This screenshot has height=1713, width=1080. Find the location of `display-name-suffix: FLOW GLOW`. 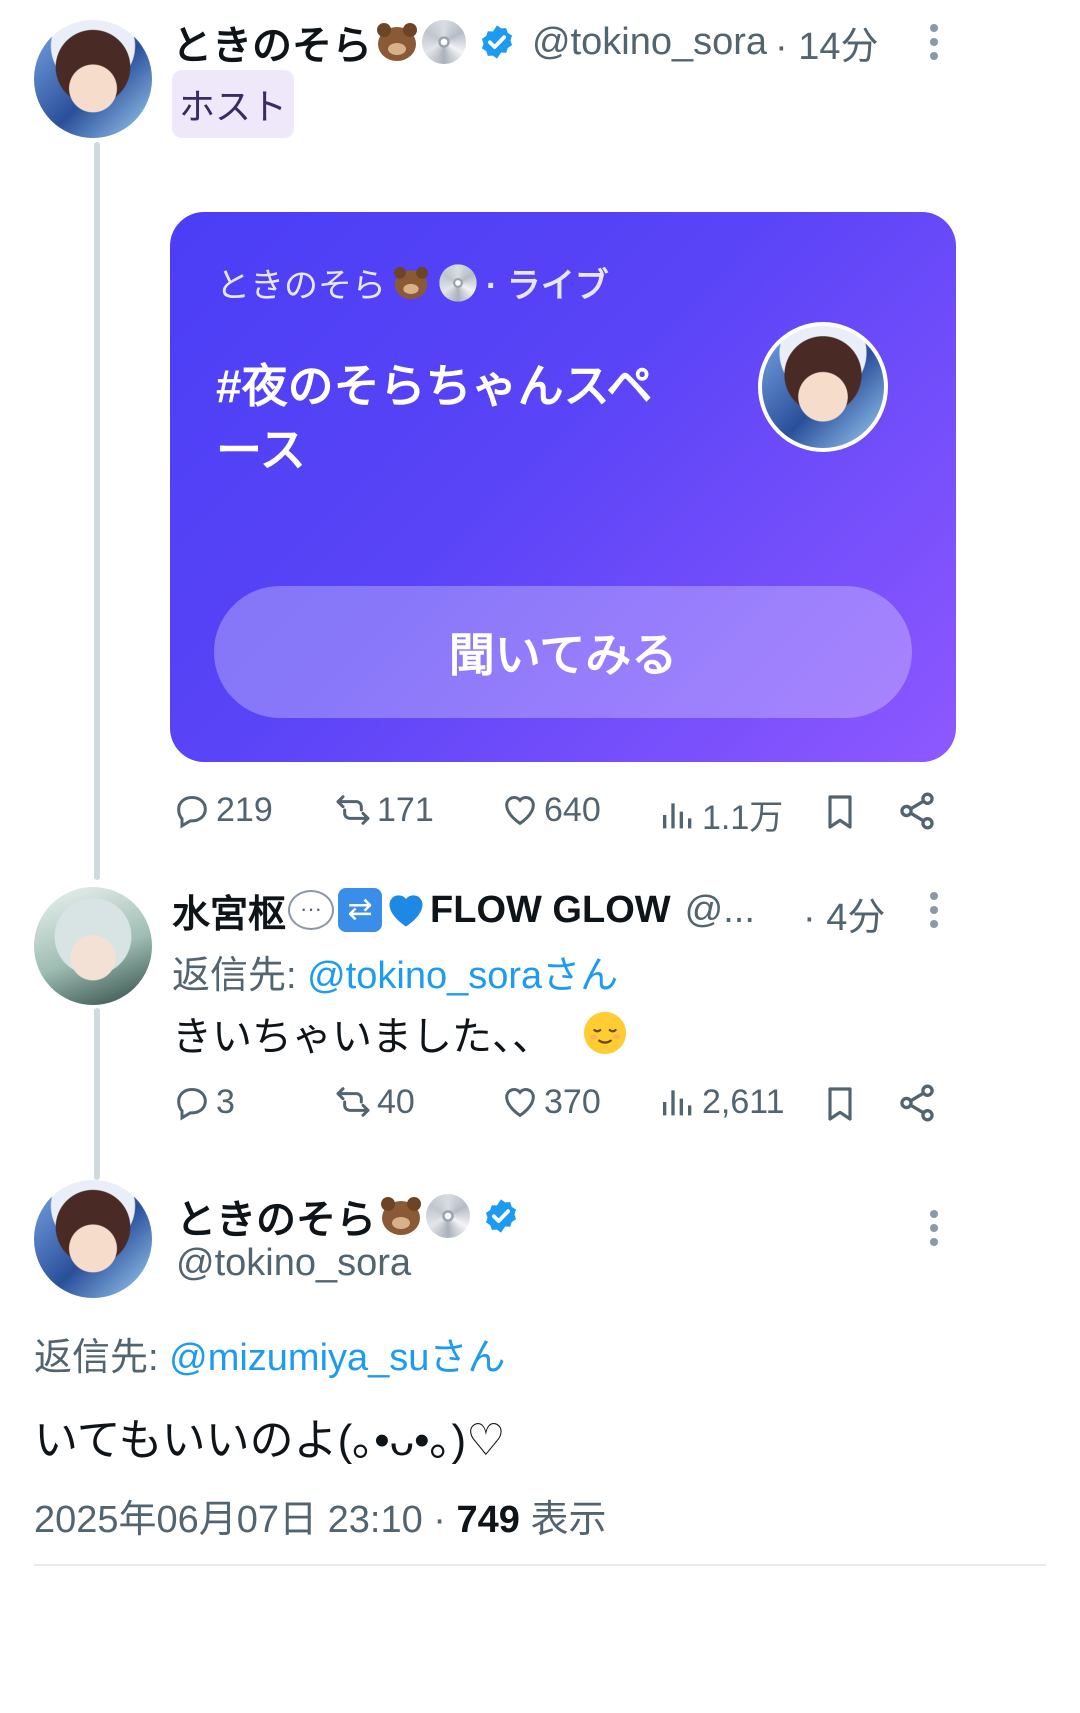

display-name-suffix: FLOW GLOW is located at coordinates (550, 910).